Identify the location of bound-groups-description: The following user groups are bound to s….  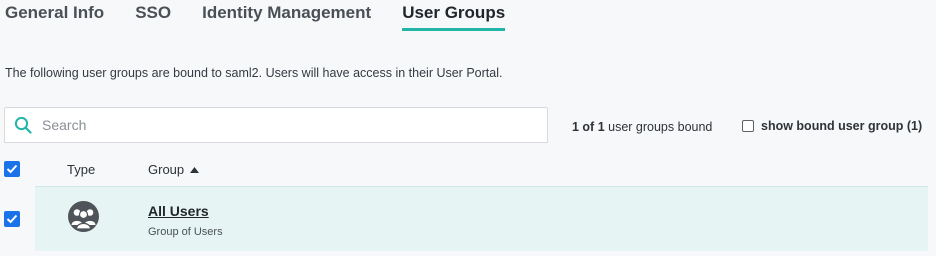
(254, 73).